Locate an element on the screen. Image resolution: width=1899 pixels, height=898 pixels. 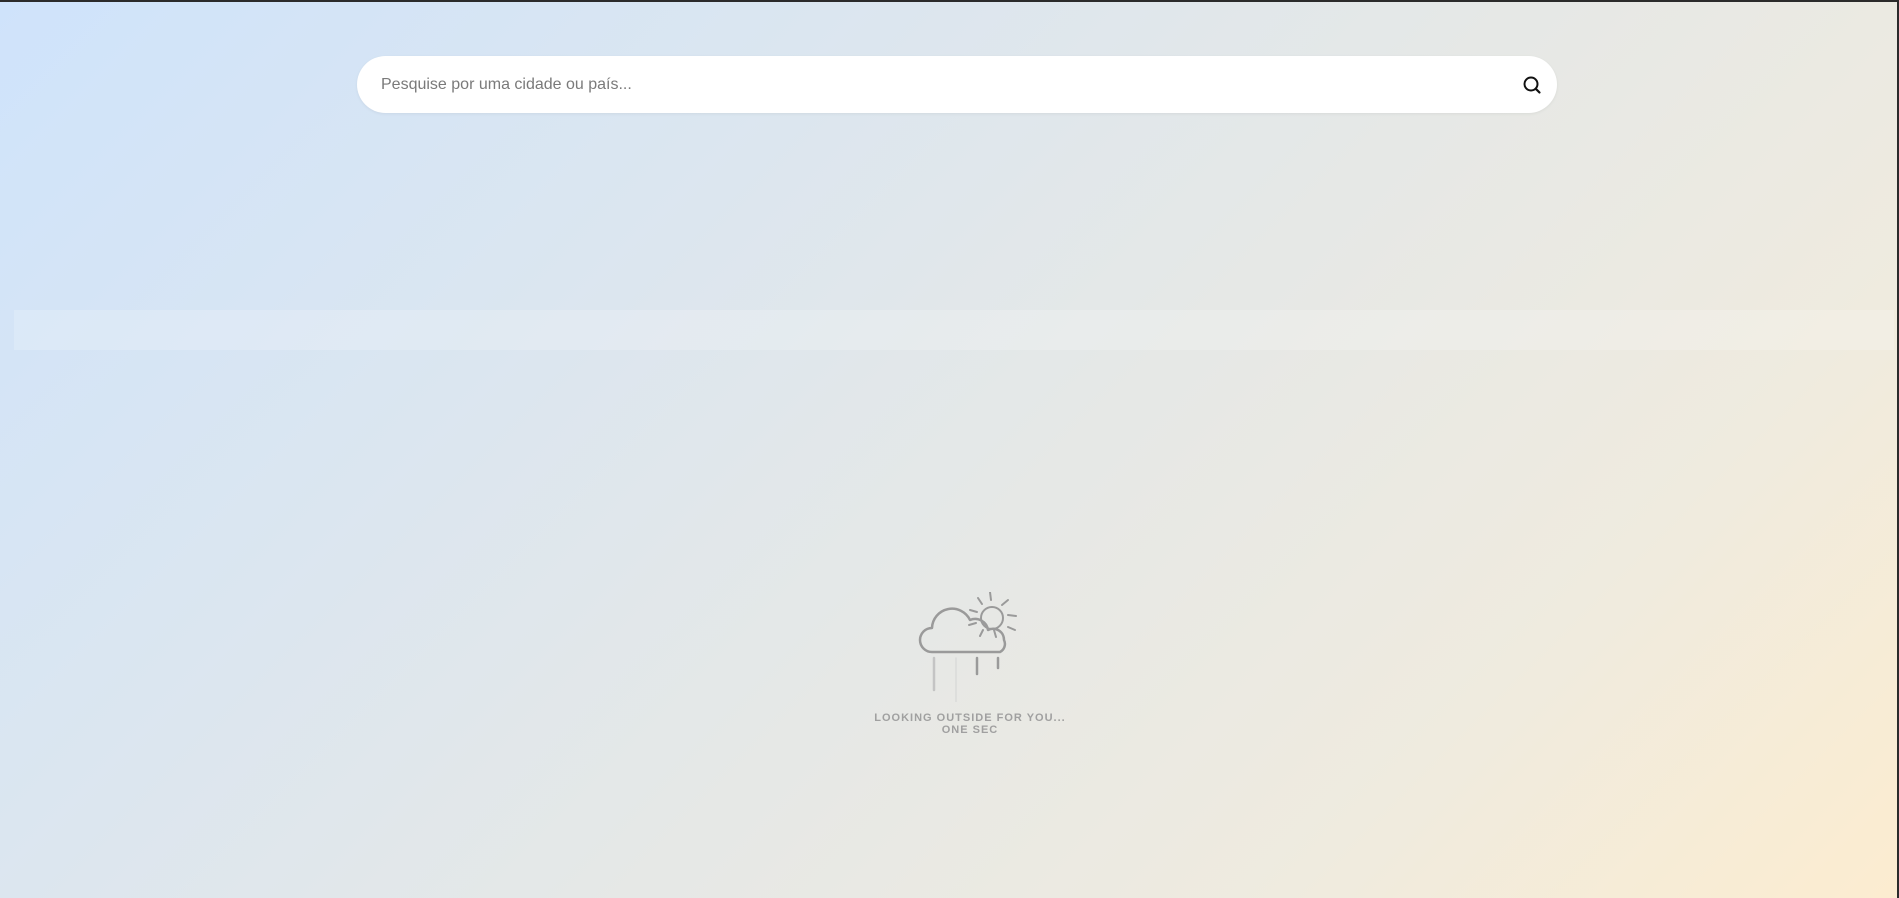
placeholder-strip is located at coordinates (954, 330).